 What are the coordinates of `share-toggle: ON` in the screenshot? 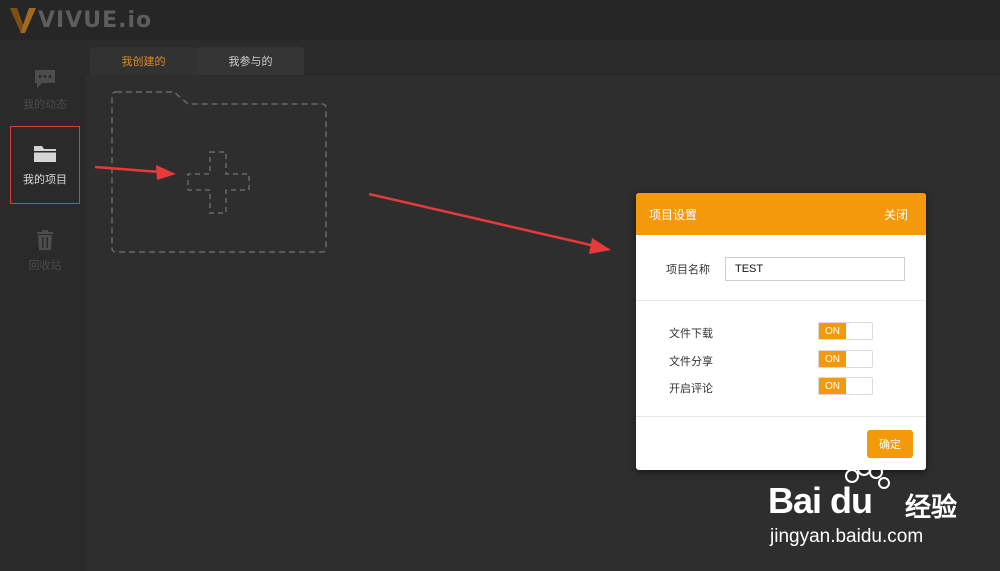 It's located at (845, 359).